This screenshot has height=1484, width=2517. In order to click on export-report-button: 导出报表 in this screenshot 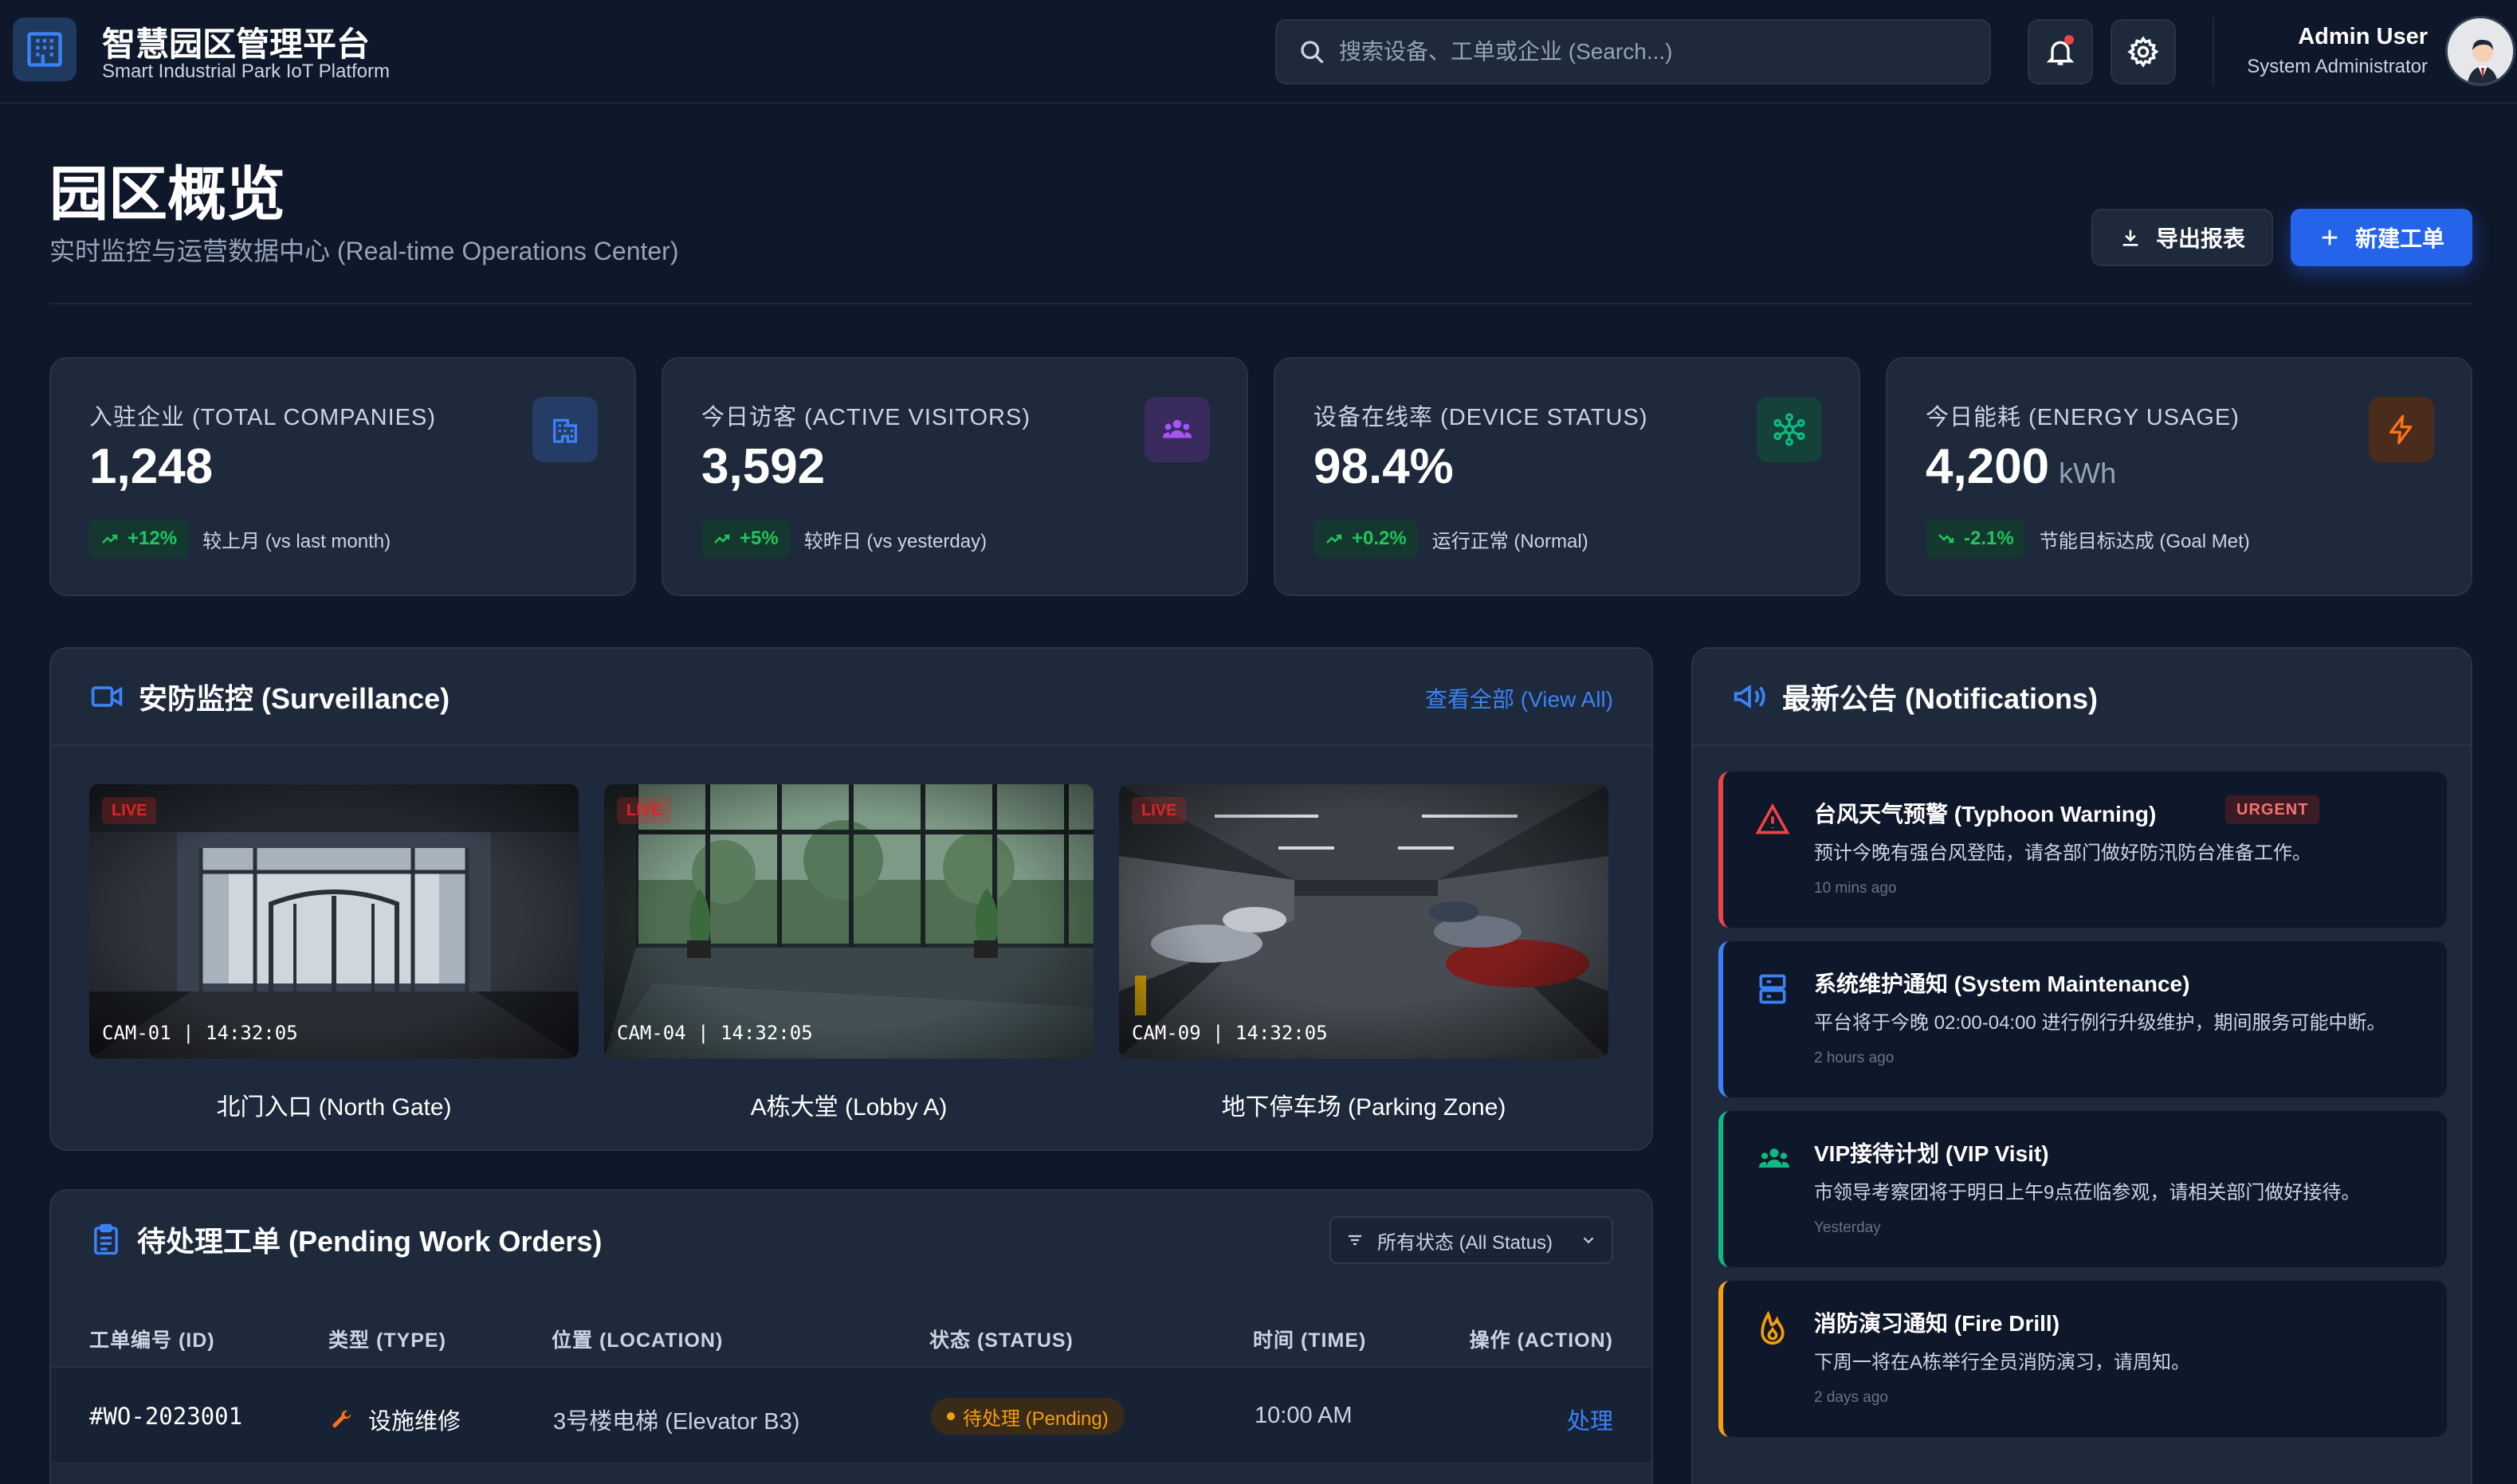, I will do `click(2182, 237)`.